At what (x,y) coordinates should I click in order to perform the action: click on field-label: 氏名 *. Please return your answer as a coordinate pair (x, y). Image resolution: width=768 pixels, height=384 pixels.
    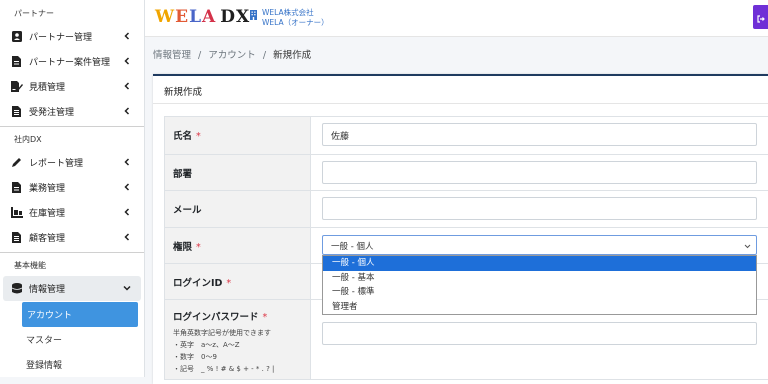
    Looking at the image, I should click on (238, 135).